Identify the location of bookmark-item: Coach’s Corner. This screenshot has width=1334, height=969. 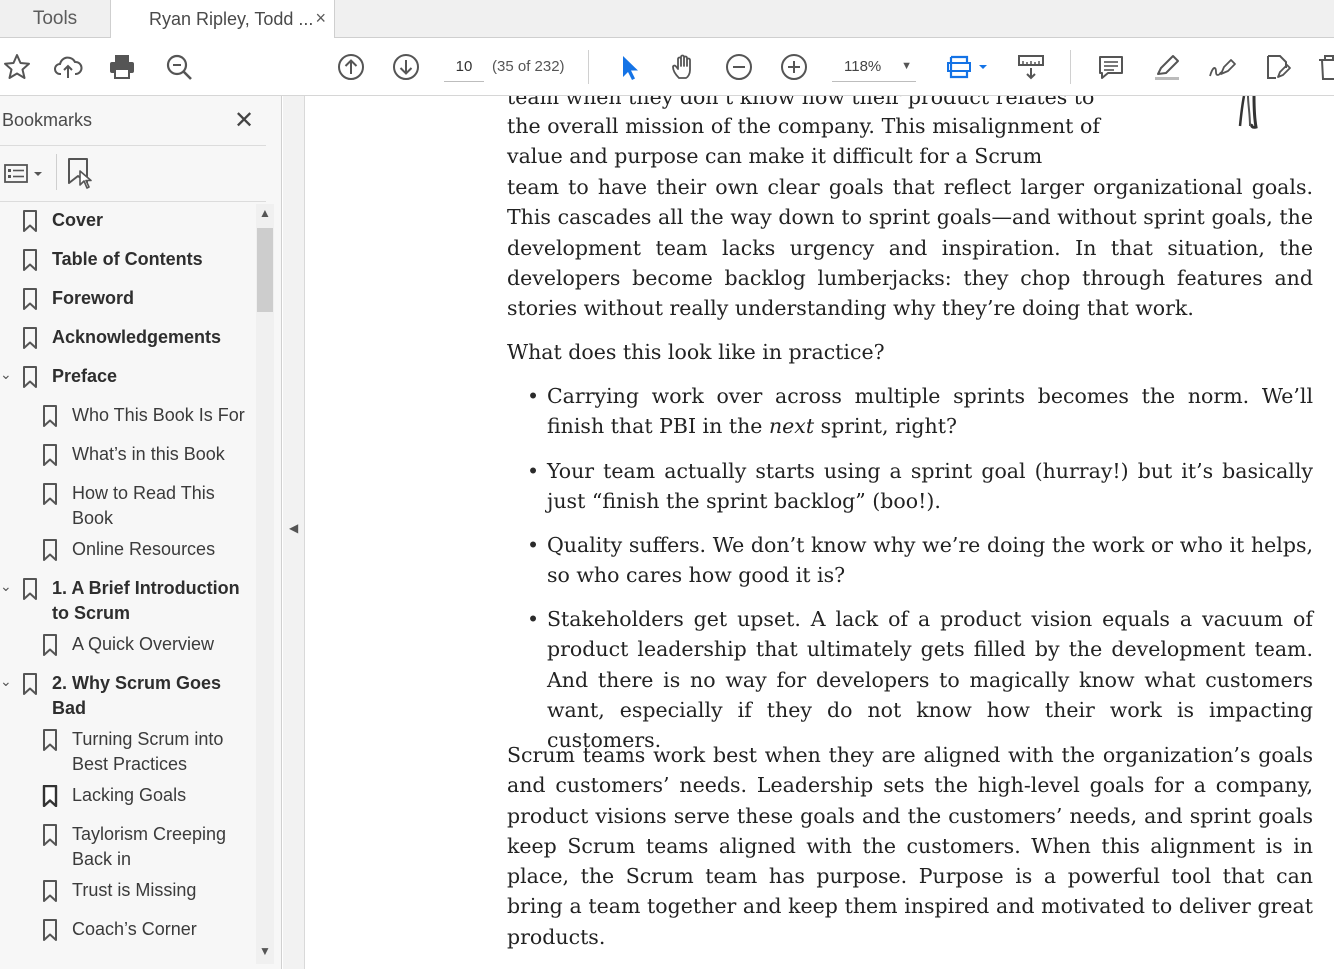
(128, 932).